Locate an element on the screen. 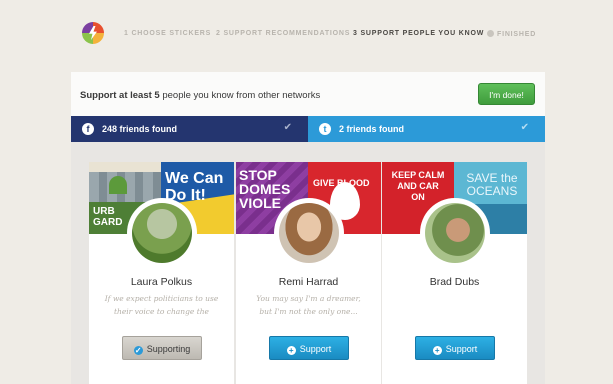 This screenshot has width=613, height=384. step-choose-stickers: 1 CHOOSE STICKERS is located at coordinates (167, 33).